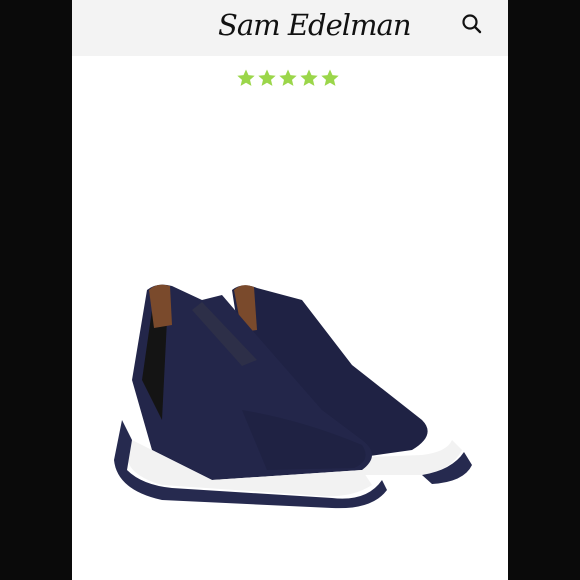 The width and height of the screenshot is (580, 580). I want to click on star-rating, so click(288, 81).